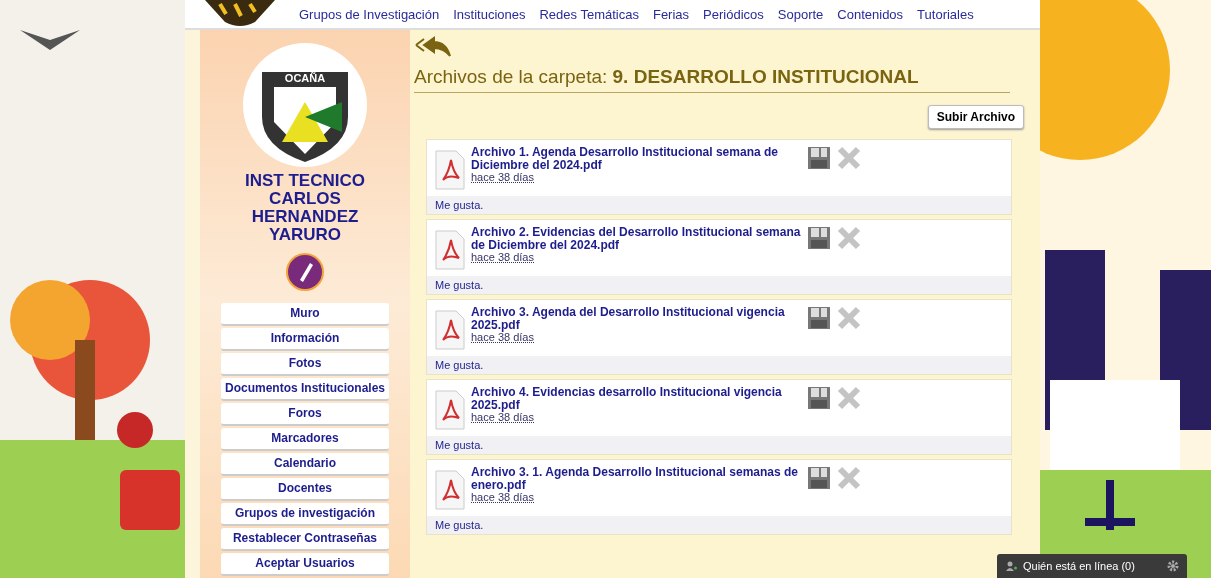  I want to click on file-link: Archivo 3. Agenda del Desarrollo Institucional vigencia 2025.pdf, so click(636, 319).